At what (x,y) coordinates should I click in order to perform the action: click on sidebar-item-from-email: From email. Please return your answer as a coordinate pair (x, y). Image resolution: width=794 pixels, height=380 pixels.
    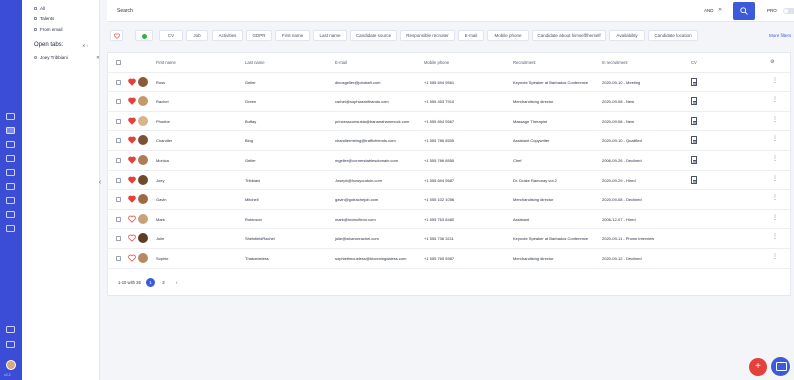
    Looking at the image, I should click on (48, 29).